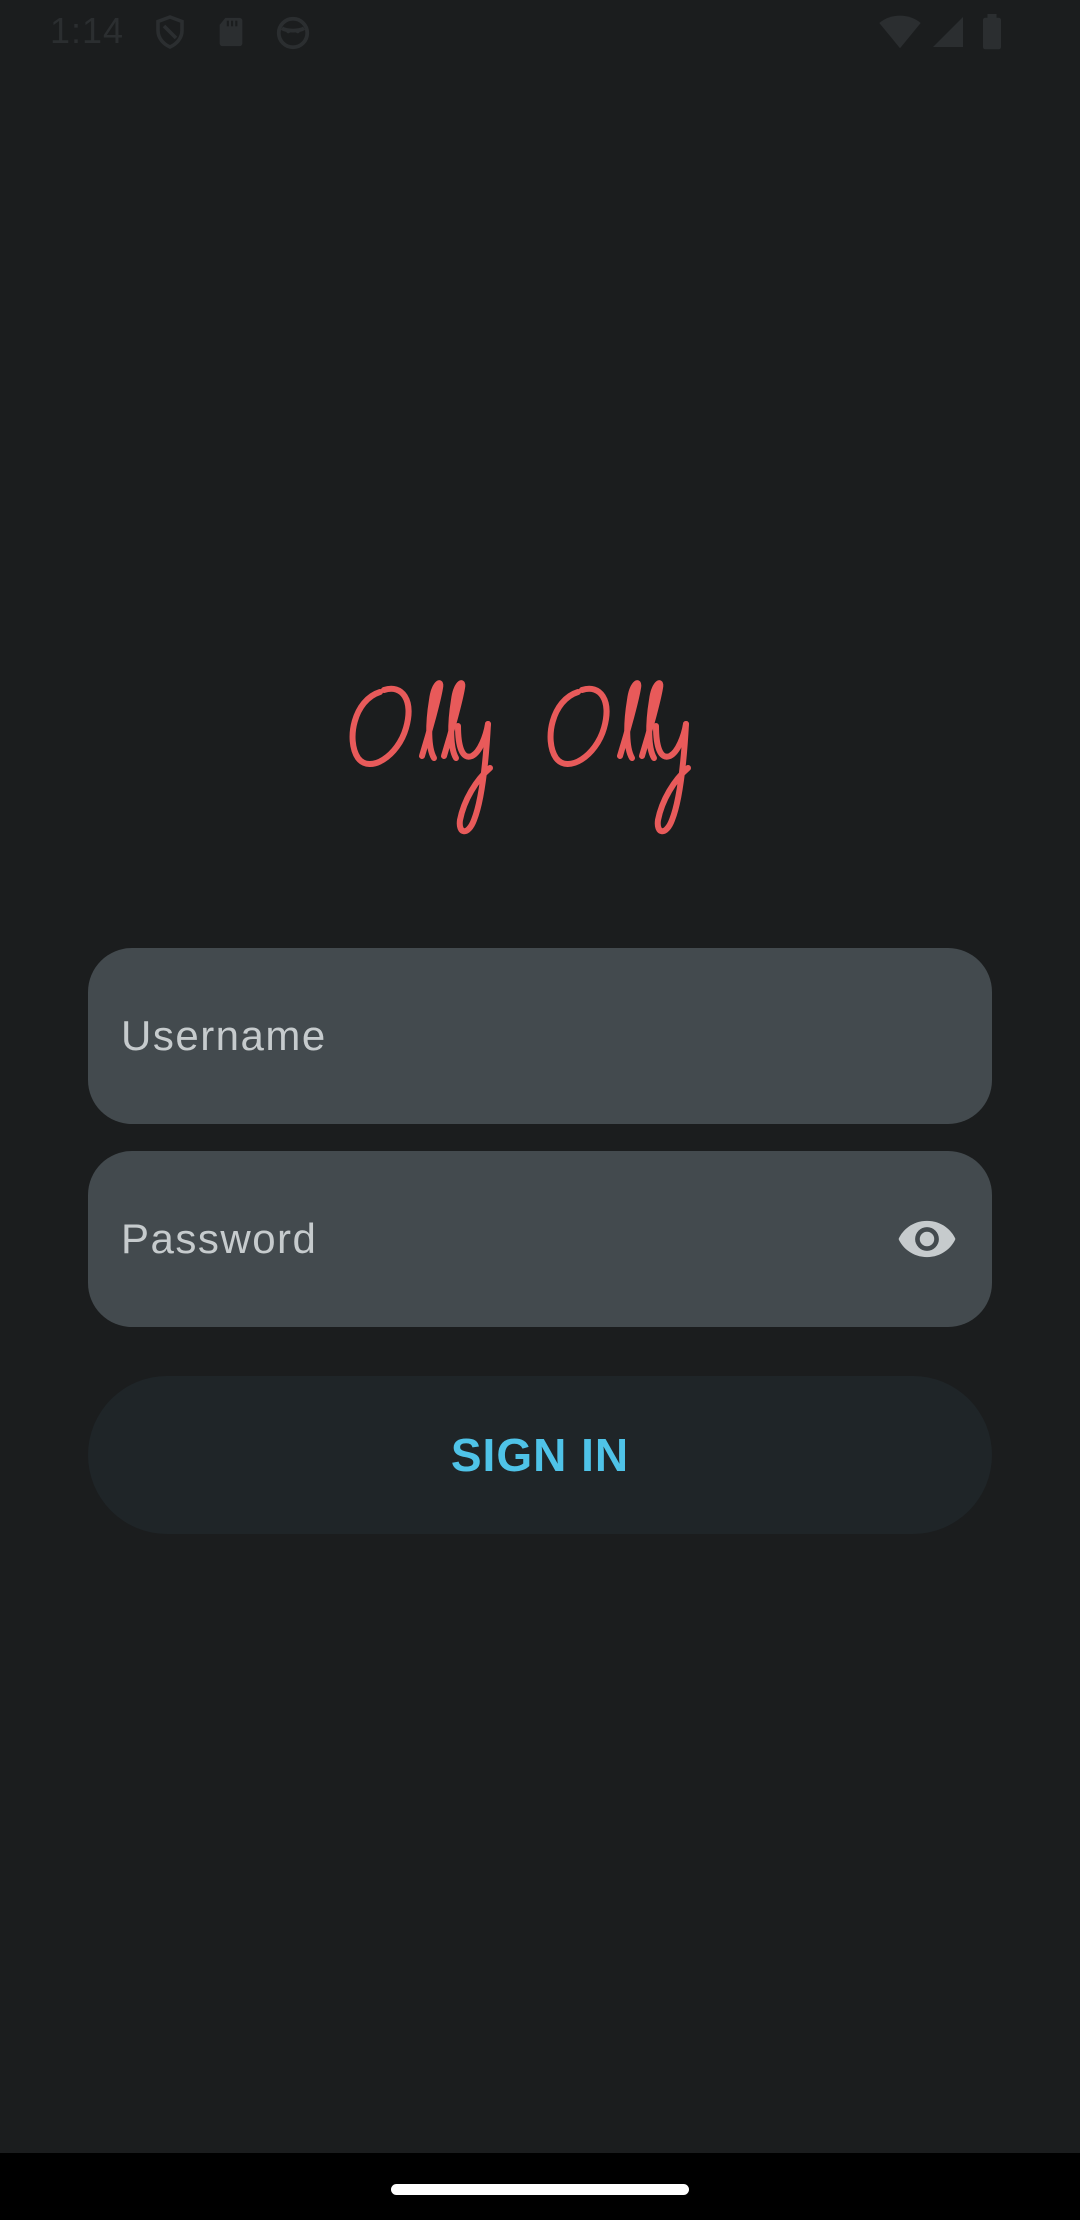 The width and height of the screenshot is (1080, 2220). What do you see at coordinates (293, 35) in the screenshot?
I see `face-icon` at bounding box center [293, 35].